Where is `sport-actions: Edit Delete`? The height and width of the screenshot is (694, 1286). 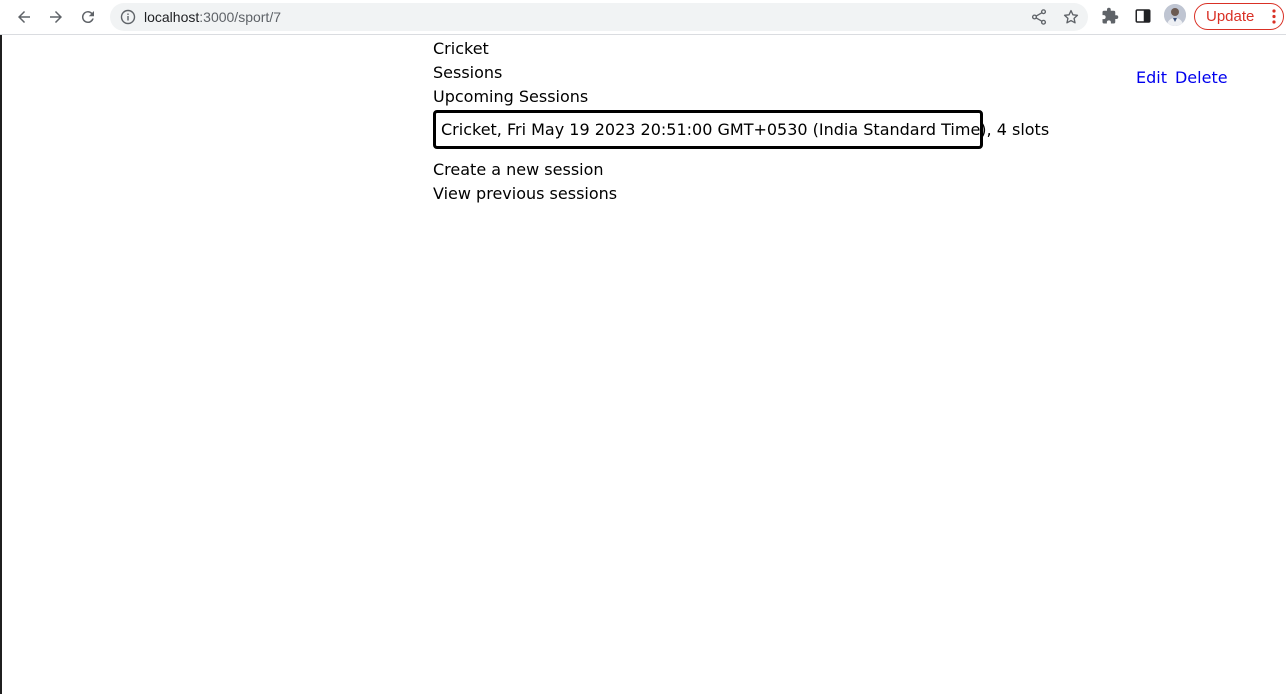 sport-actions: Edit Delete is located at coordinates (1182, 78).